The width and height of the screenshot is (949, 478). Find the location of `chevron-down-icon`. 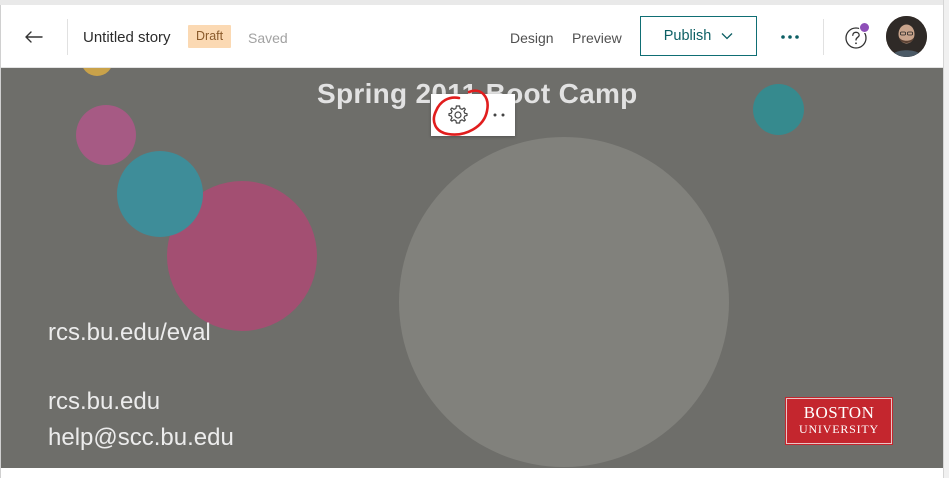

chevron-down-icon is located at coordinates (727, 36).